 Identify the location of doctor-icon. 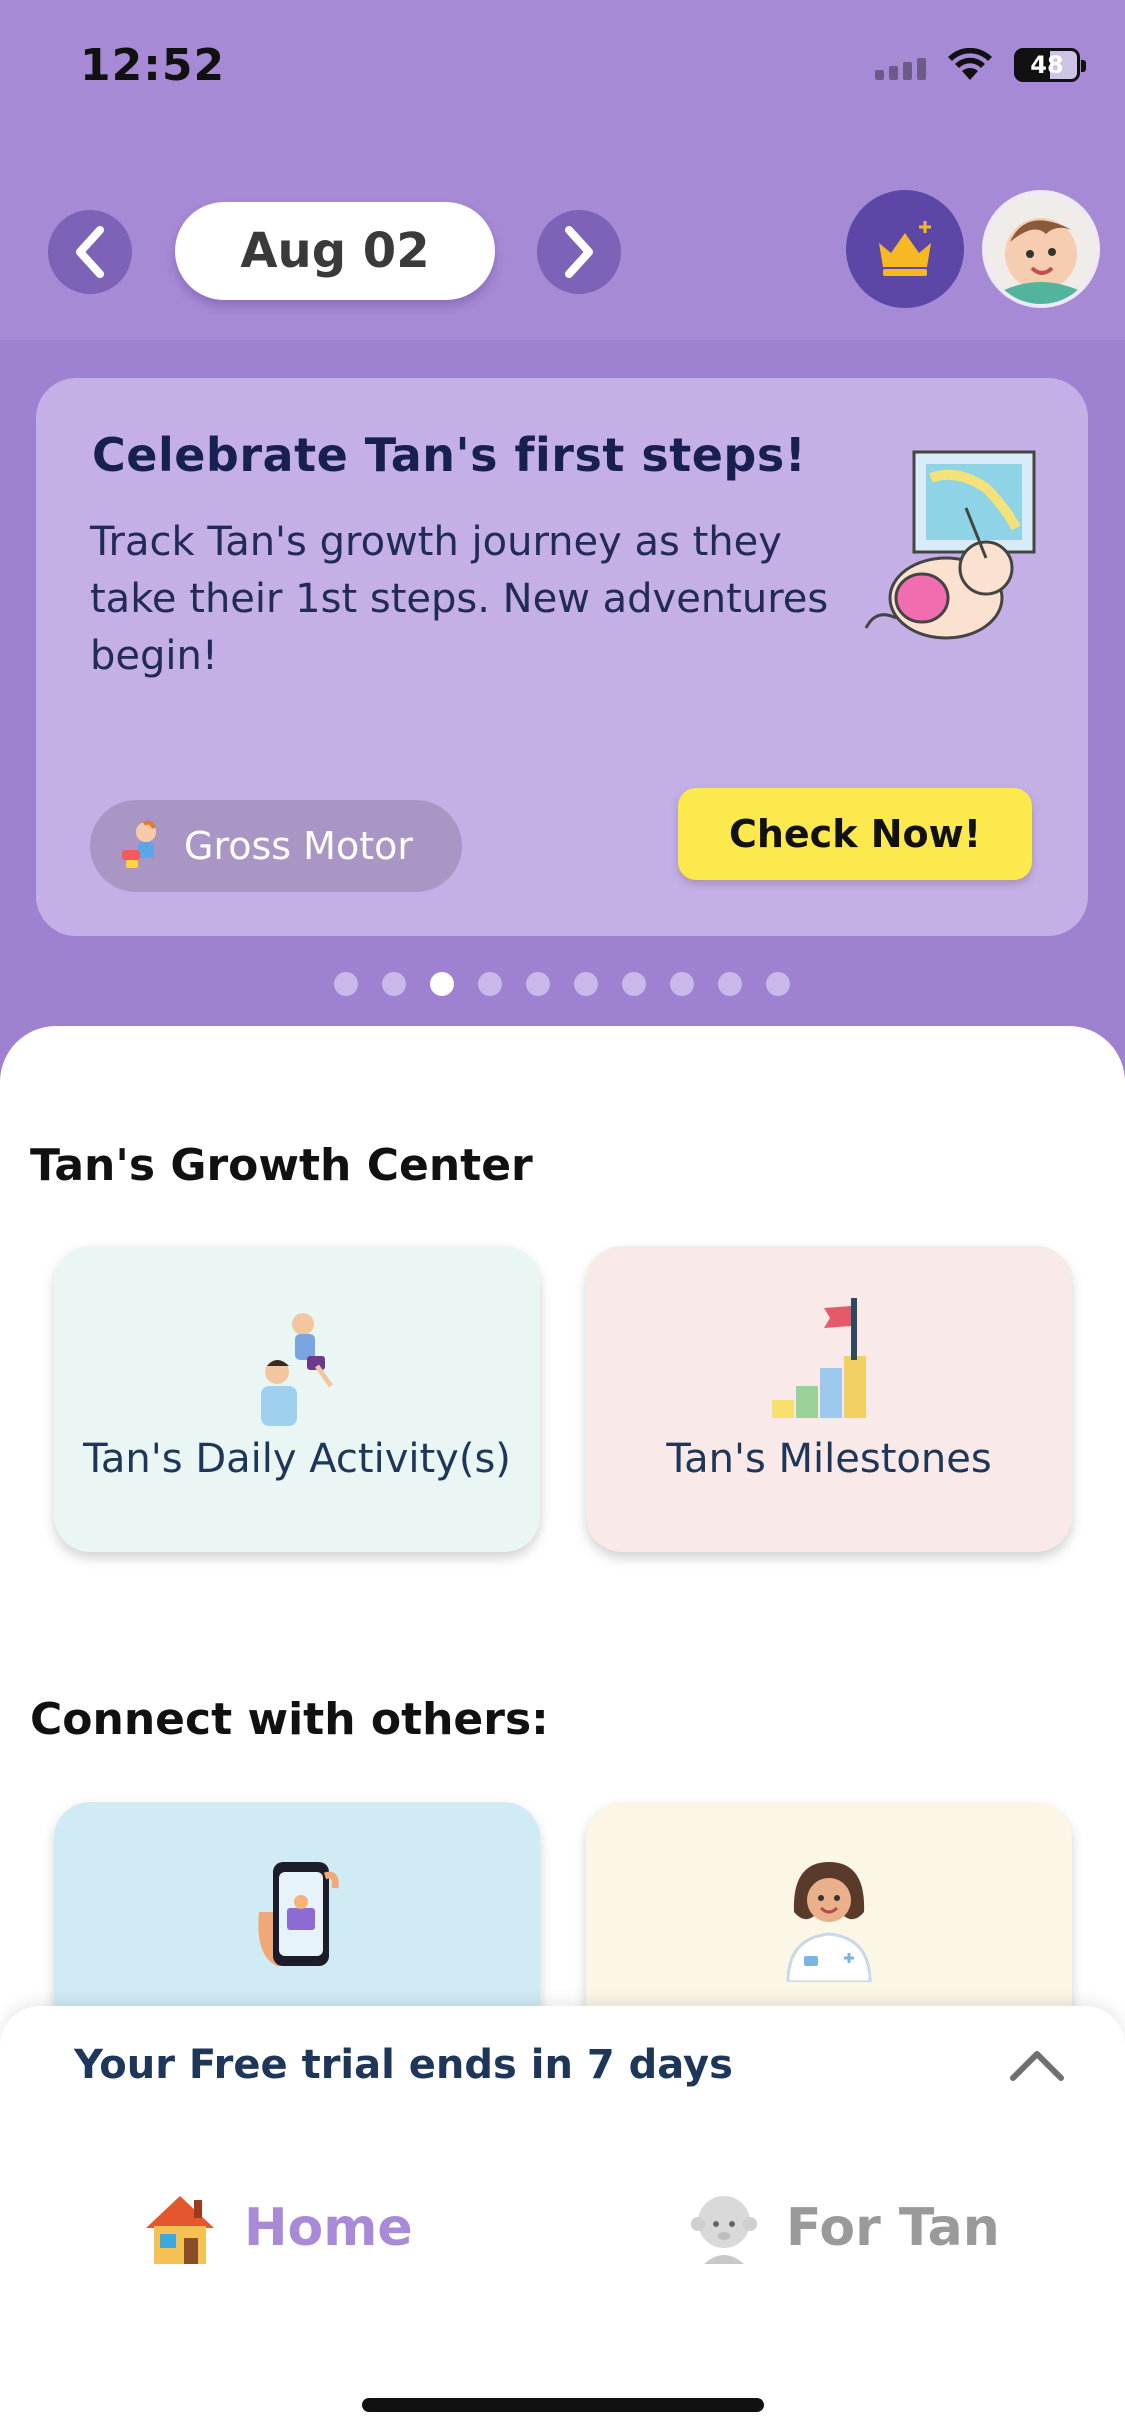
(829, 1922).